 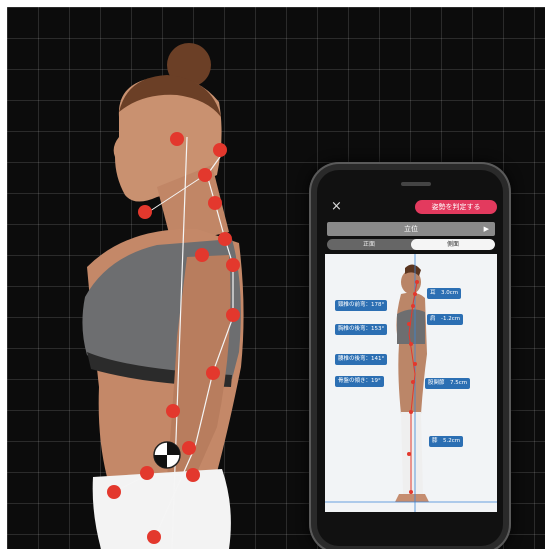 I want to click on view-tabs: 正面 側面, so click(x=411, y=244).